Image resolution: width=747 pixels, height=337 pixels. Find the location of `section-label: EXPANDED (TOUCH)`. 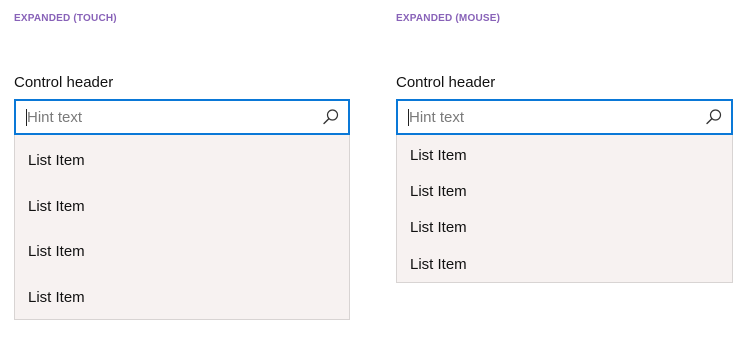

section-label: EXPANDED (TOUCH) is located at coordinates (65, 18).